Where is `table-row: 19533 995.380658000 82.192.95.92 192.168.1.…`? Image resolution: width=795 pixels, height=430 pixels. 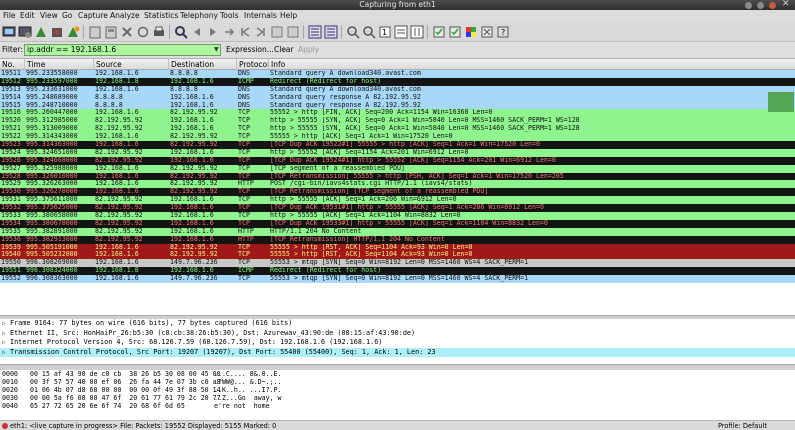 table-row: 19533 995.380658000 82.192.95.92 192.168.1.… is located at coordinates (397, 216).